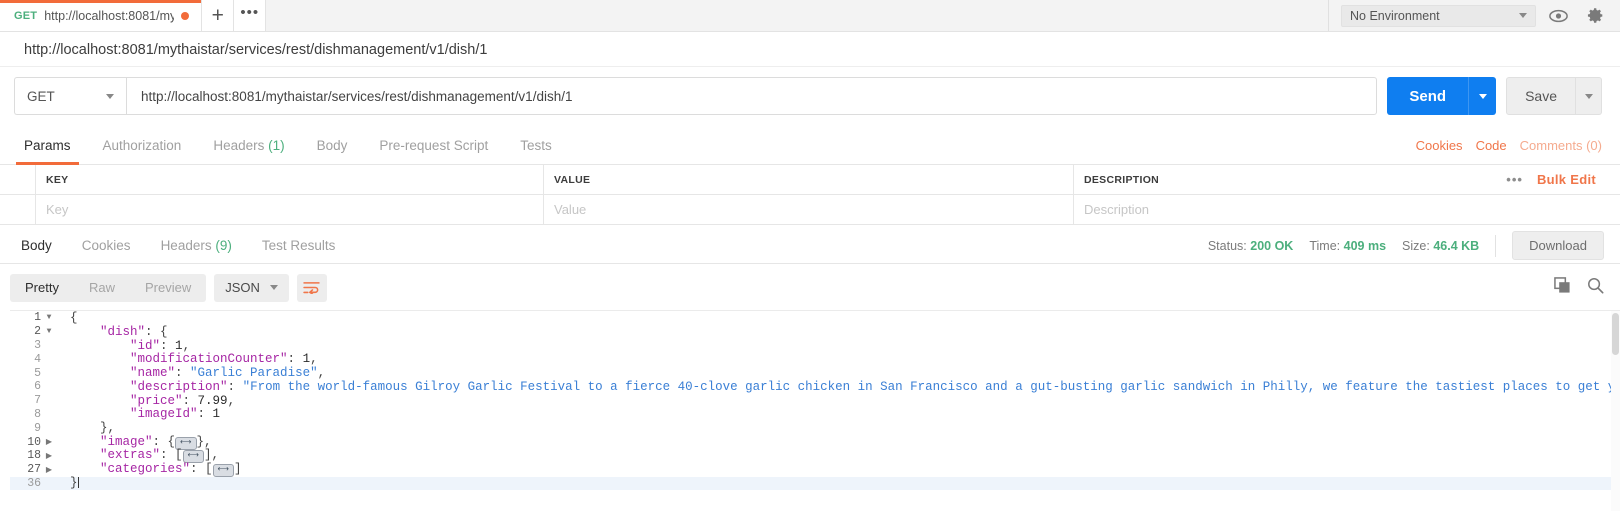 Image resolution: width=1620 pixels, height=511 pixels. Describe the element at coordinates (1615, 411) in the screenshot. I see `code-vertical-scrollbar` at that location.